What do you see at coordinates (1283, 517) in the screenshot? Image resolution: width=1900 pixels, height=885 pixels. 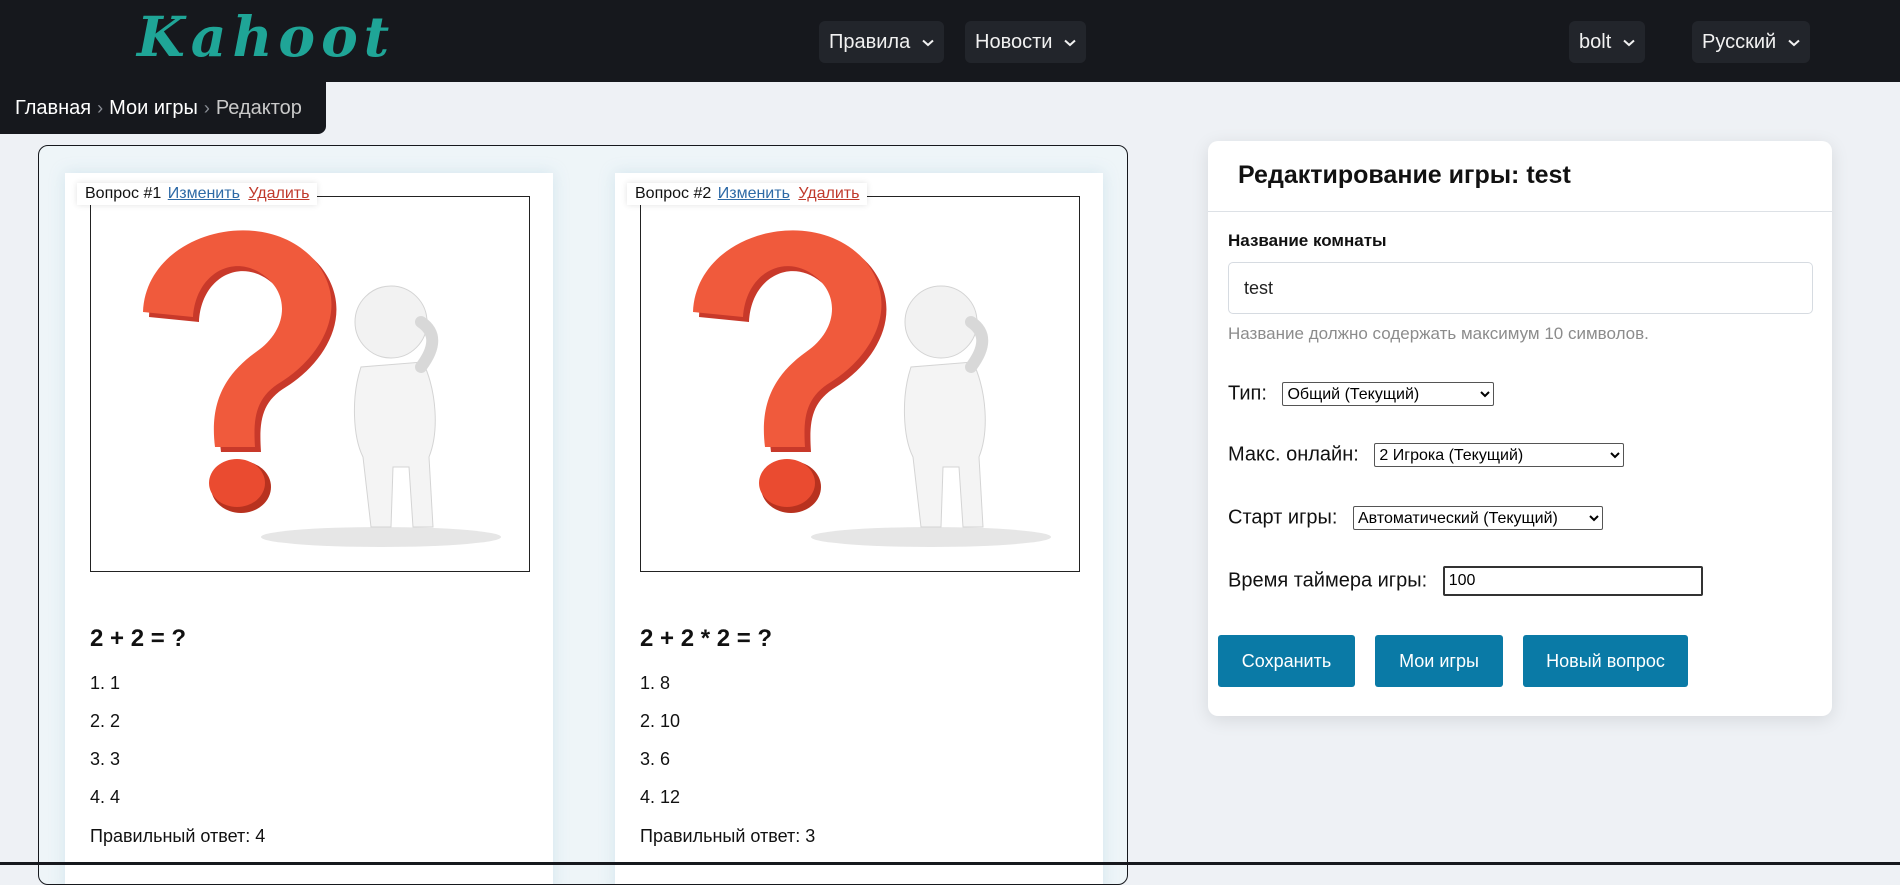 I see `game-start-label: Старт игры:` at bounding box center [1283, 517].